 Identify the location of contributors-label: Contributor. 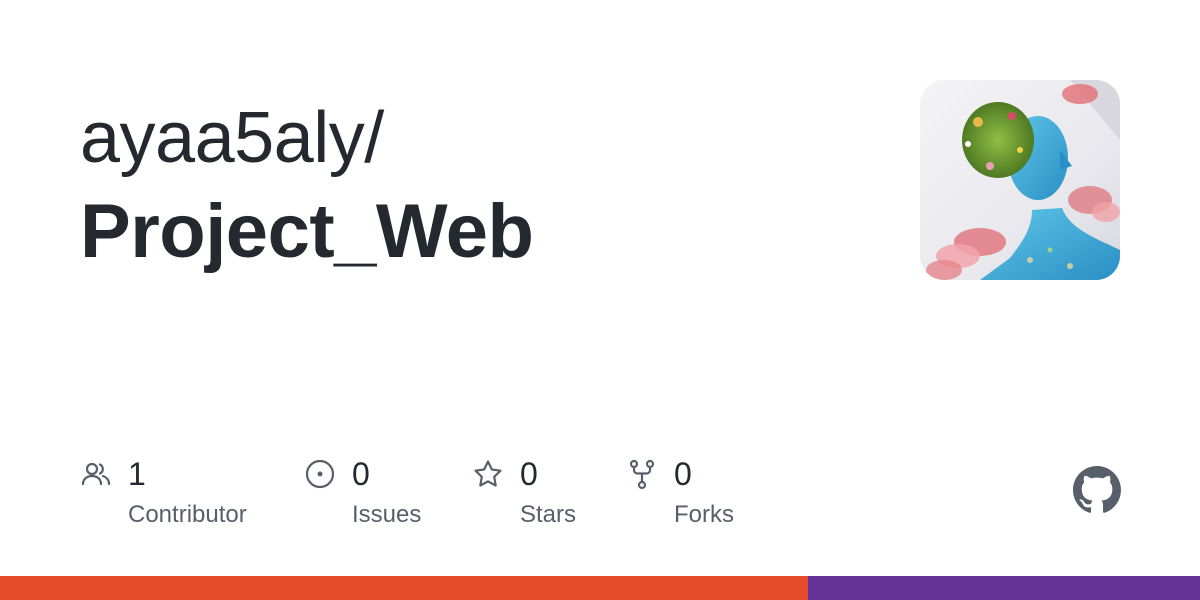
(187, 514).